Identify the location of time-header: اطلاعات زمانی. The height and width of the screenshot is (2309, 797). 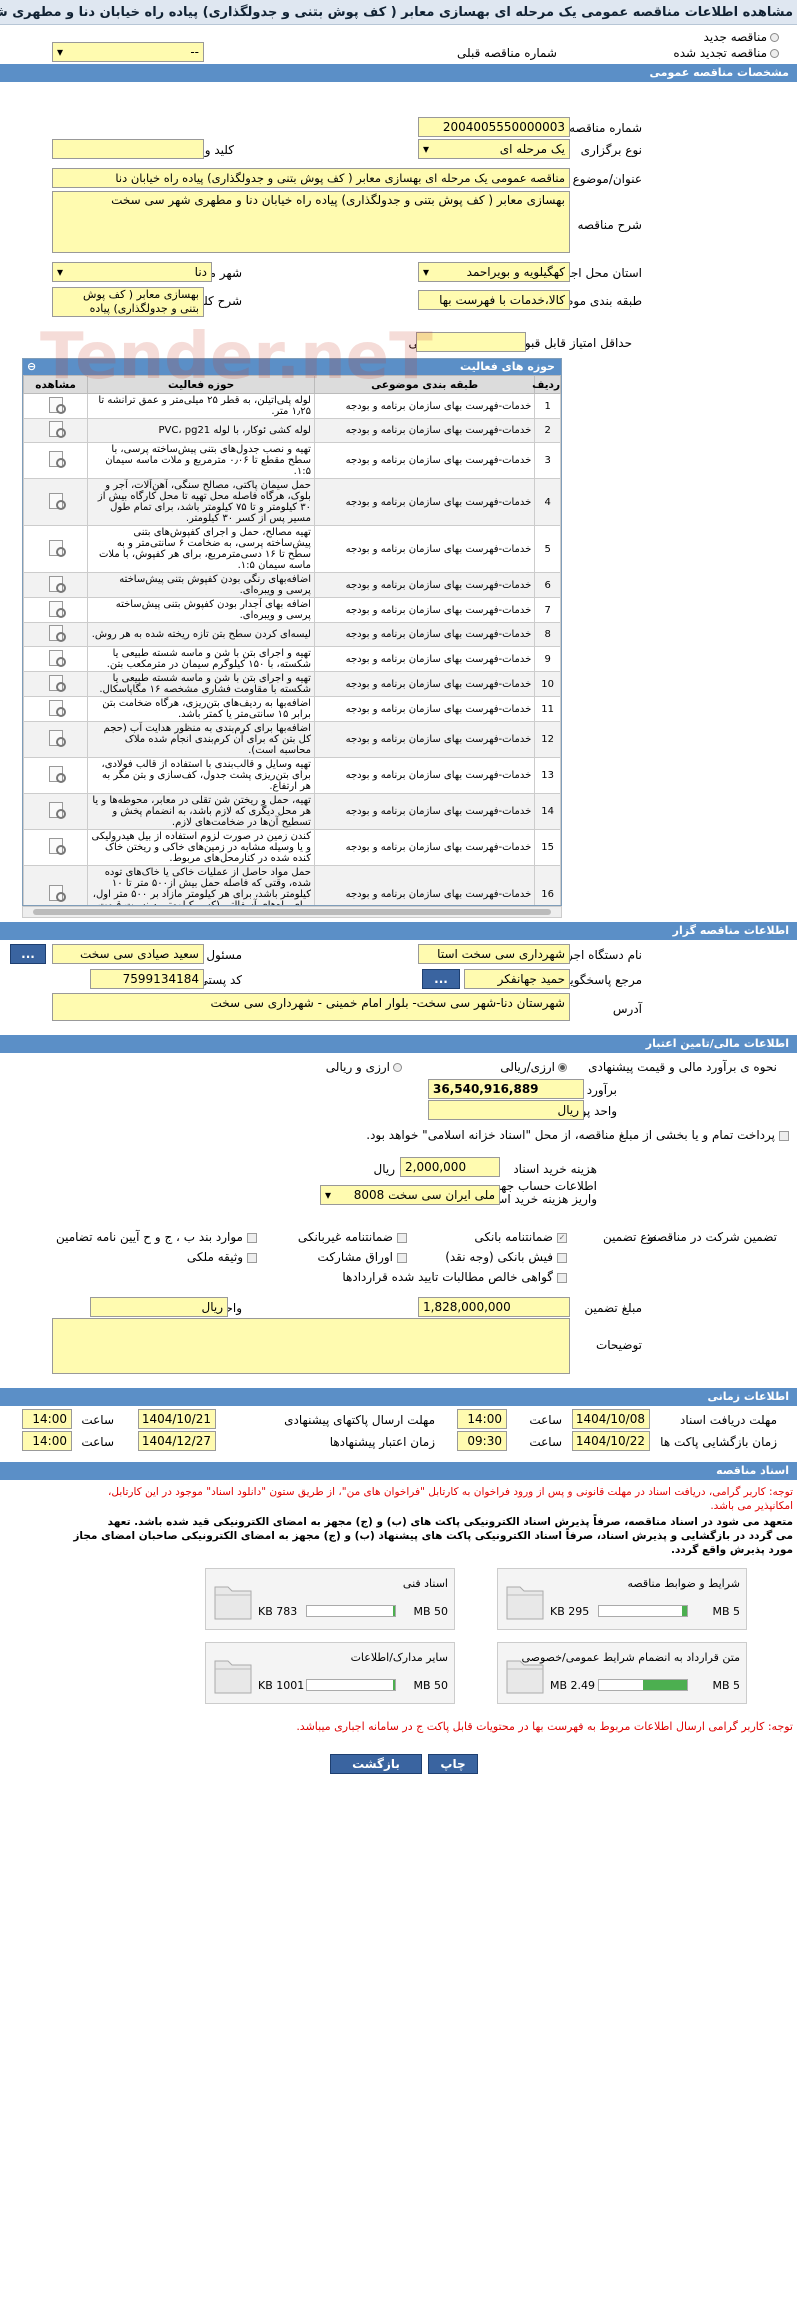
(398, 1397).